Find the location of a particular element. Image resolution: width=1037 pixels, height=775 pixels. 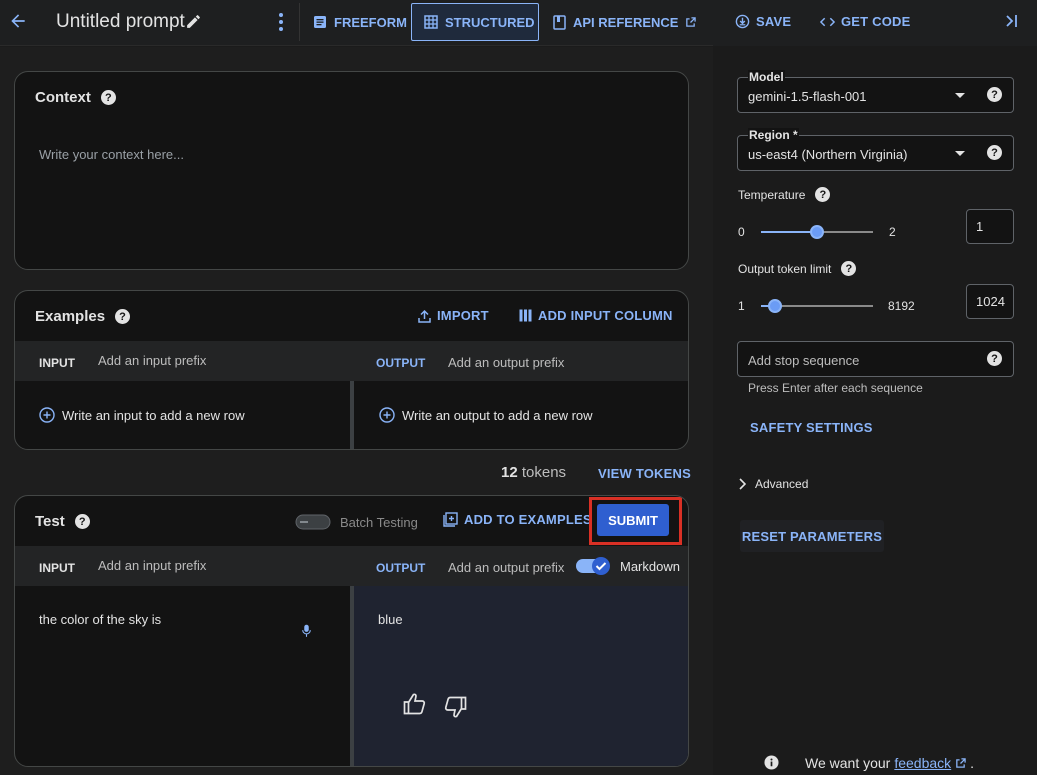

thumb-down-icon is located at coordinates (455, 707).